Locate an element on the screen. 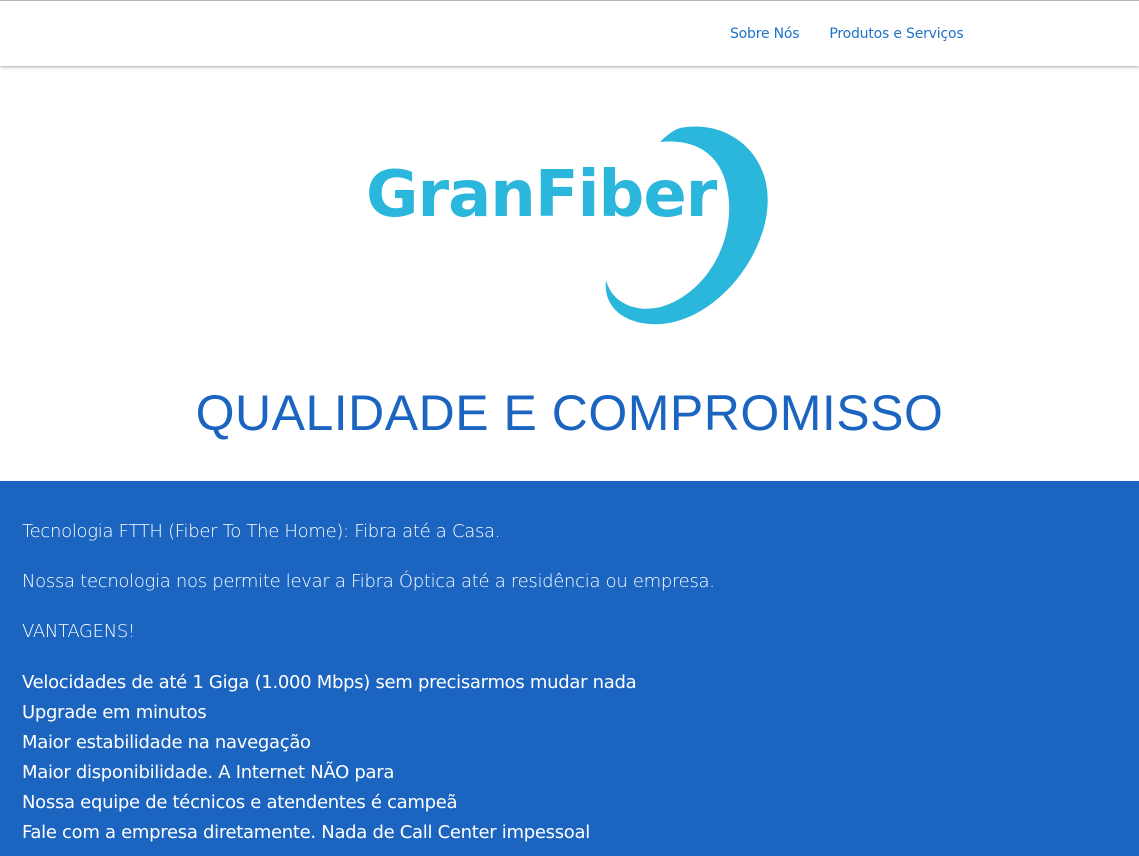  main-nav: Sobre Nós Produtos e Serviços is located at coordinates (847, 34).